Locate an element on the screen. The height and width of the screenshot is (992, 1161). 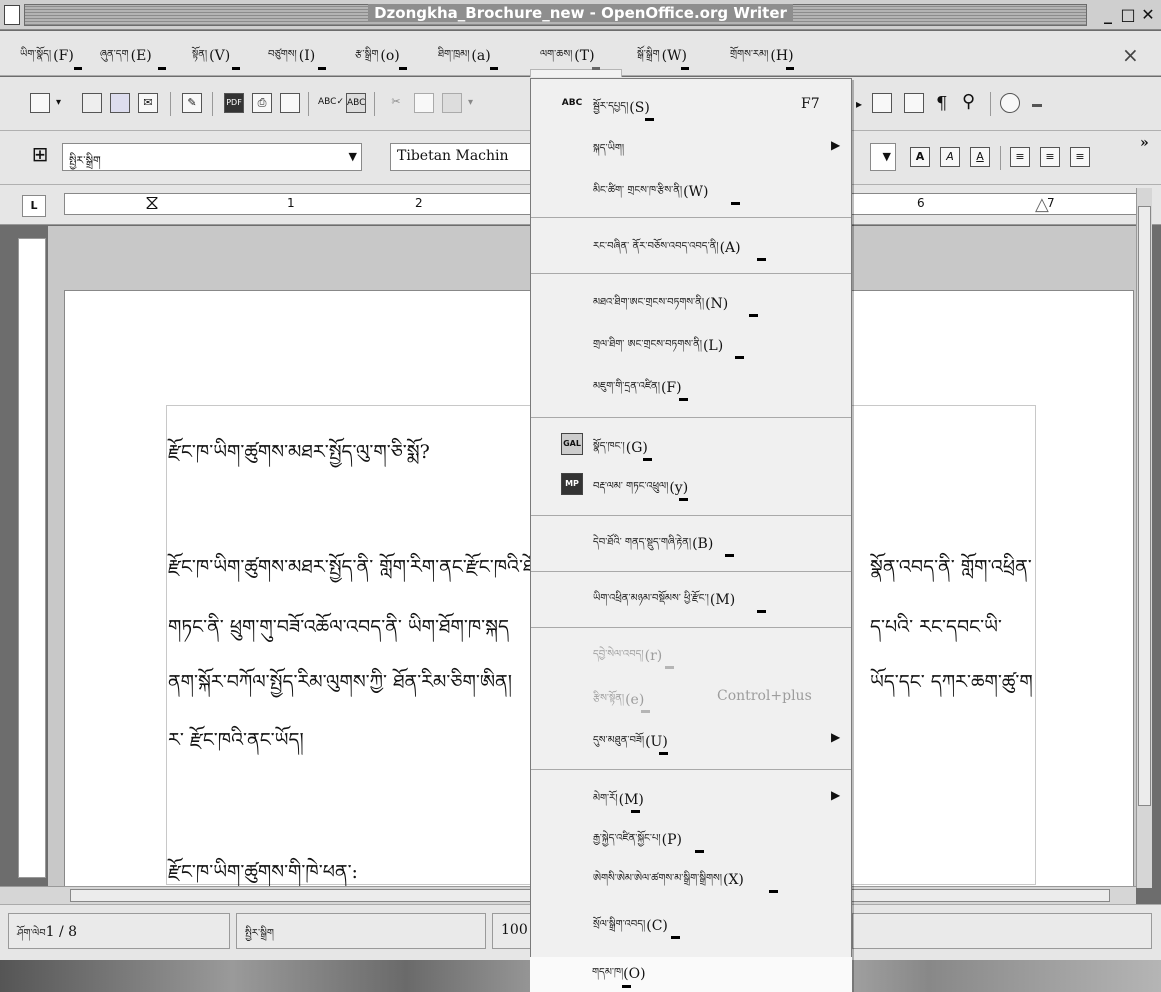
zoom-icon: ⚲ is located at coordinates (968, 101).